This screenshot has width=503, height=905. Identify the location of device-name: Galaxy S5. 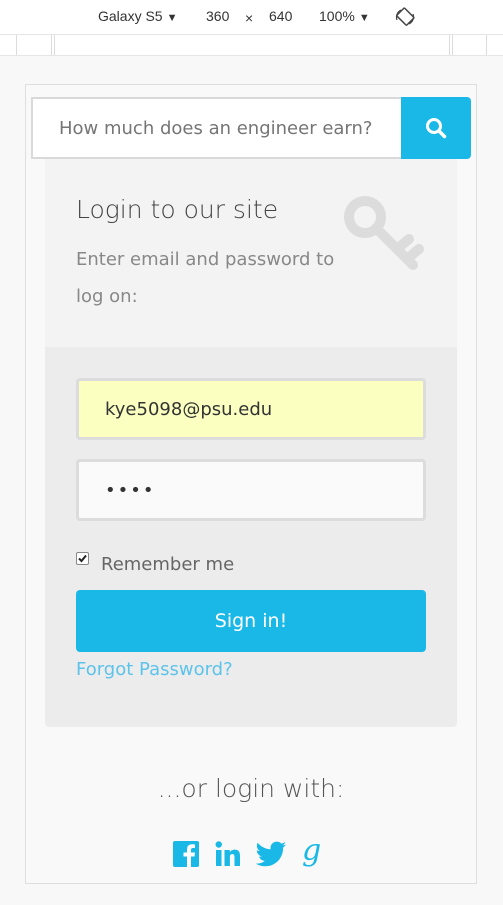
(130, 16).